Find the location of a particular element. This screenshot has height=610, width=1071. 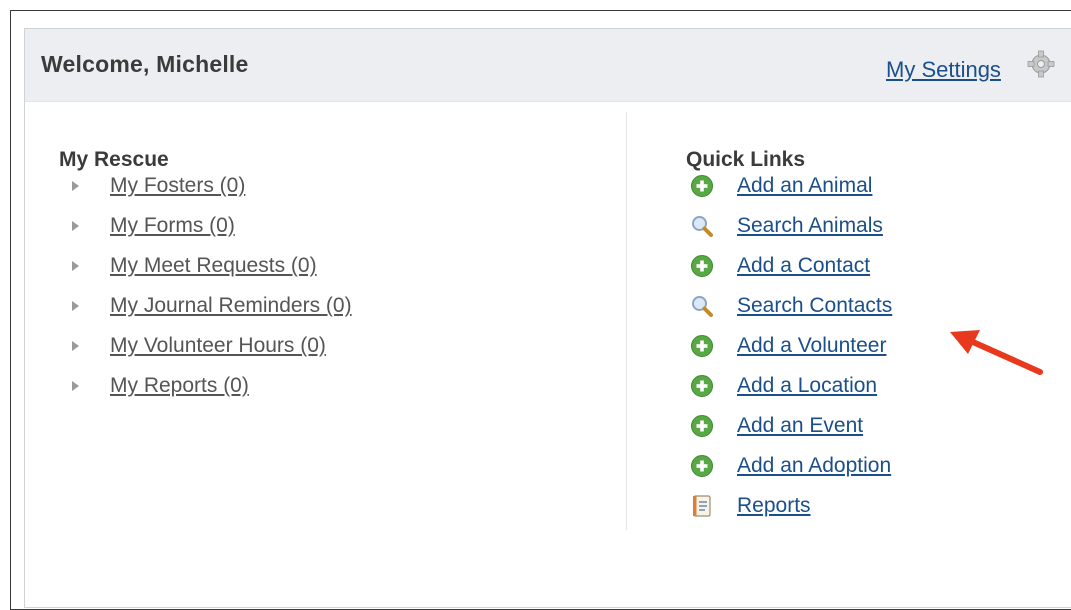

my-settings-link: My Settings is located at coordinates (943, 70).